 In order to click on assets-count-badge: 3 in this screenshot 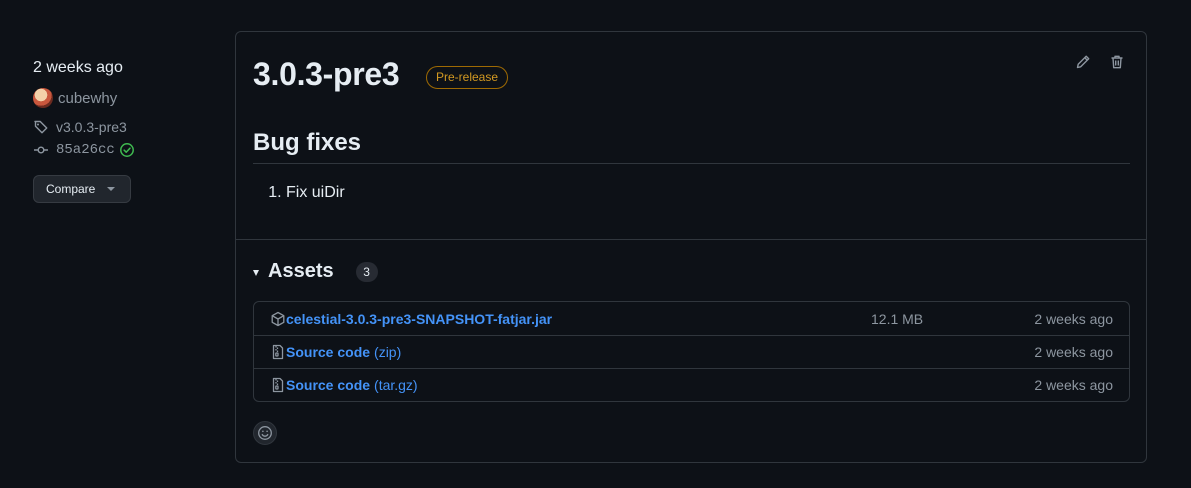, I will do `click(366, 271)`.